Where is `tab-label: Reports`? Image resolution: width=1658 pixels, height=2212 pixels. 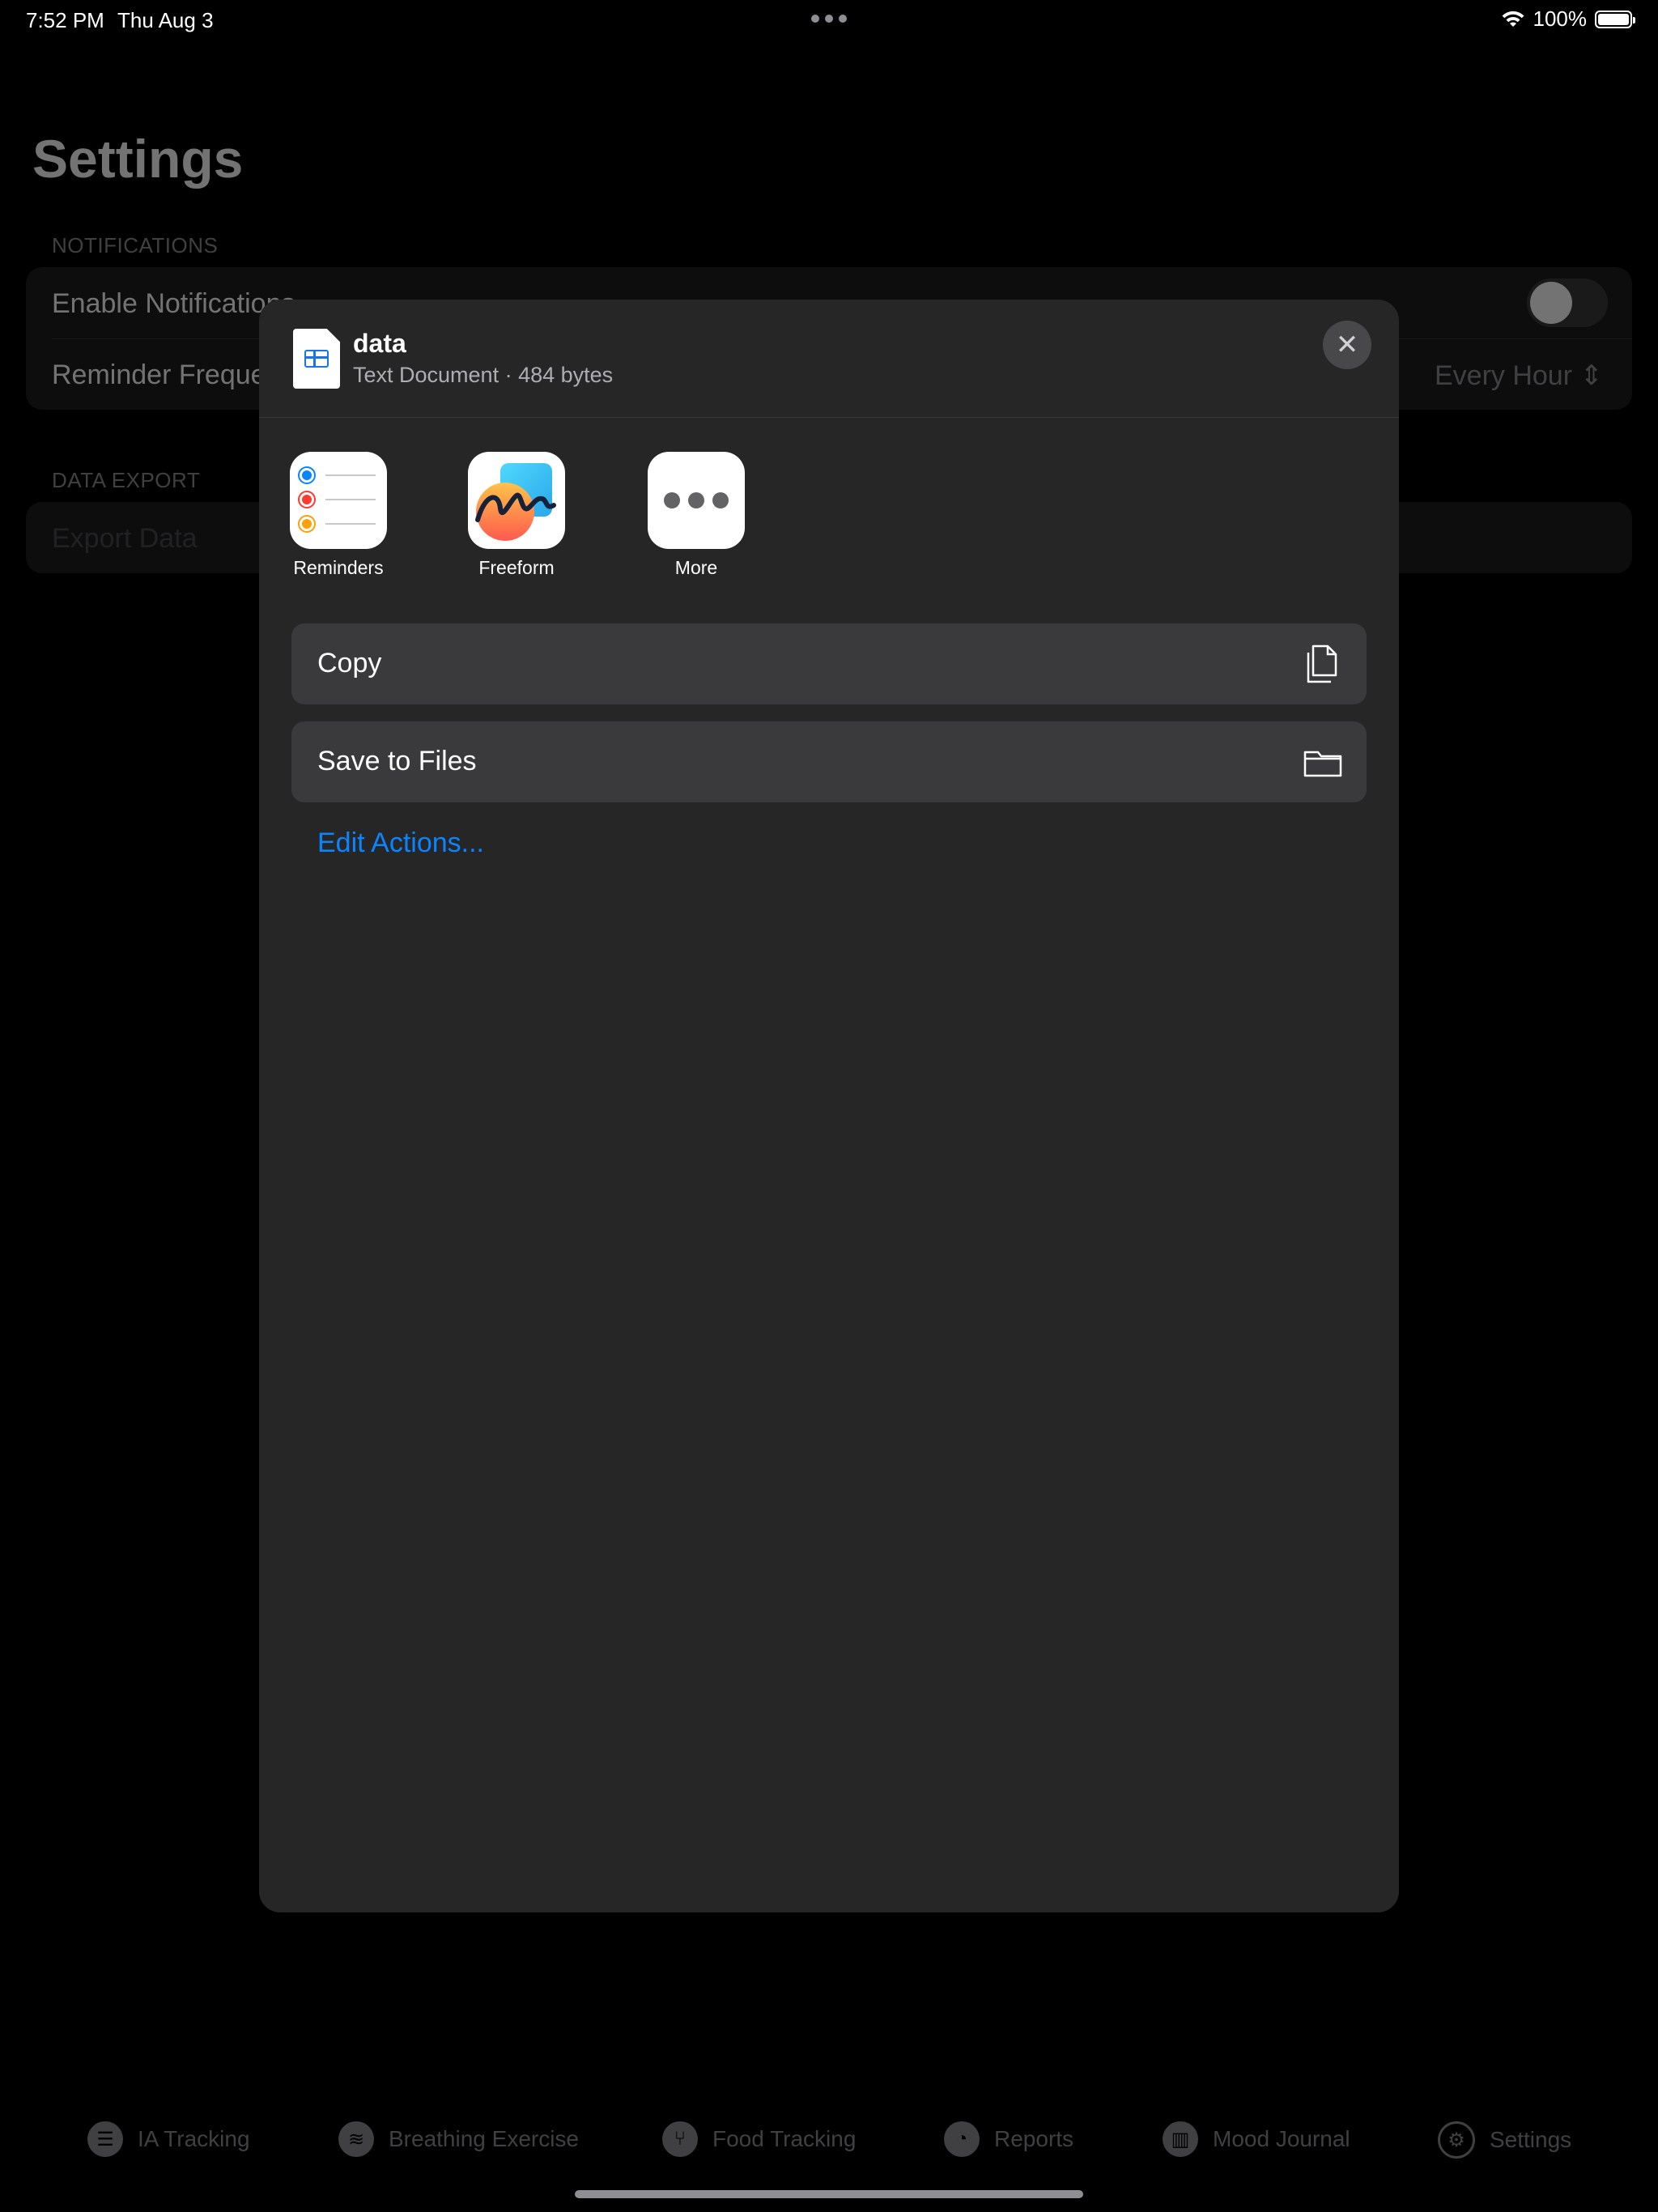 tab-label: Reports is located at coordinates (1034, 2138).